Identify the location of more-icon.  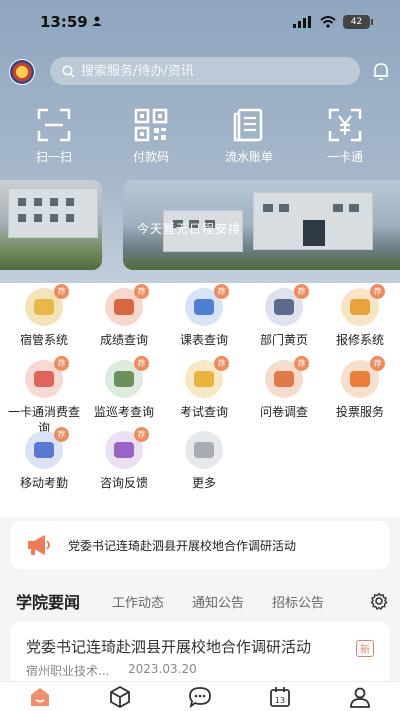
(204, 450).